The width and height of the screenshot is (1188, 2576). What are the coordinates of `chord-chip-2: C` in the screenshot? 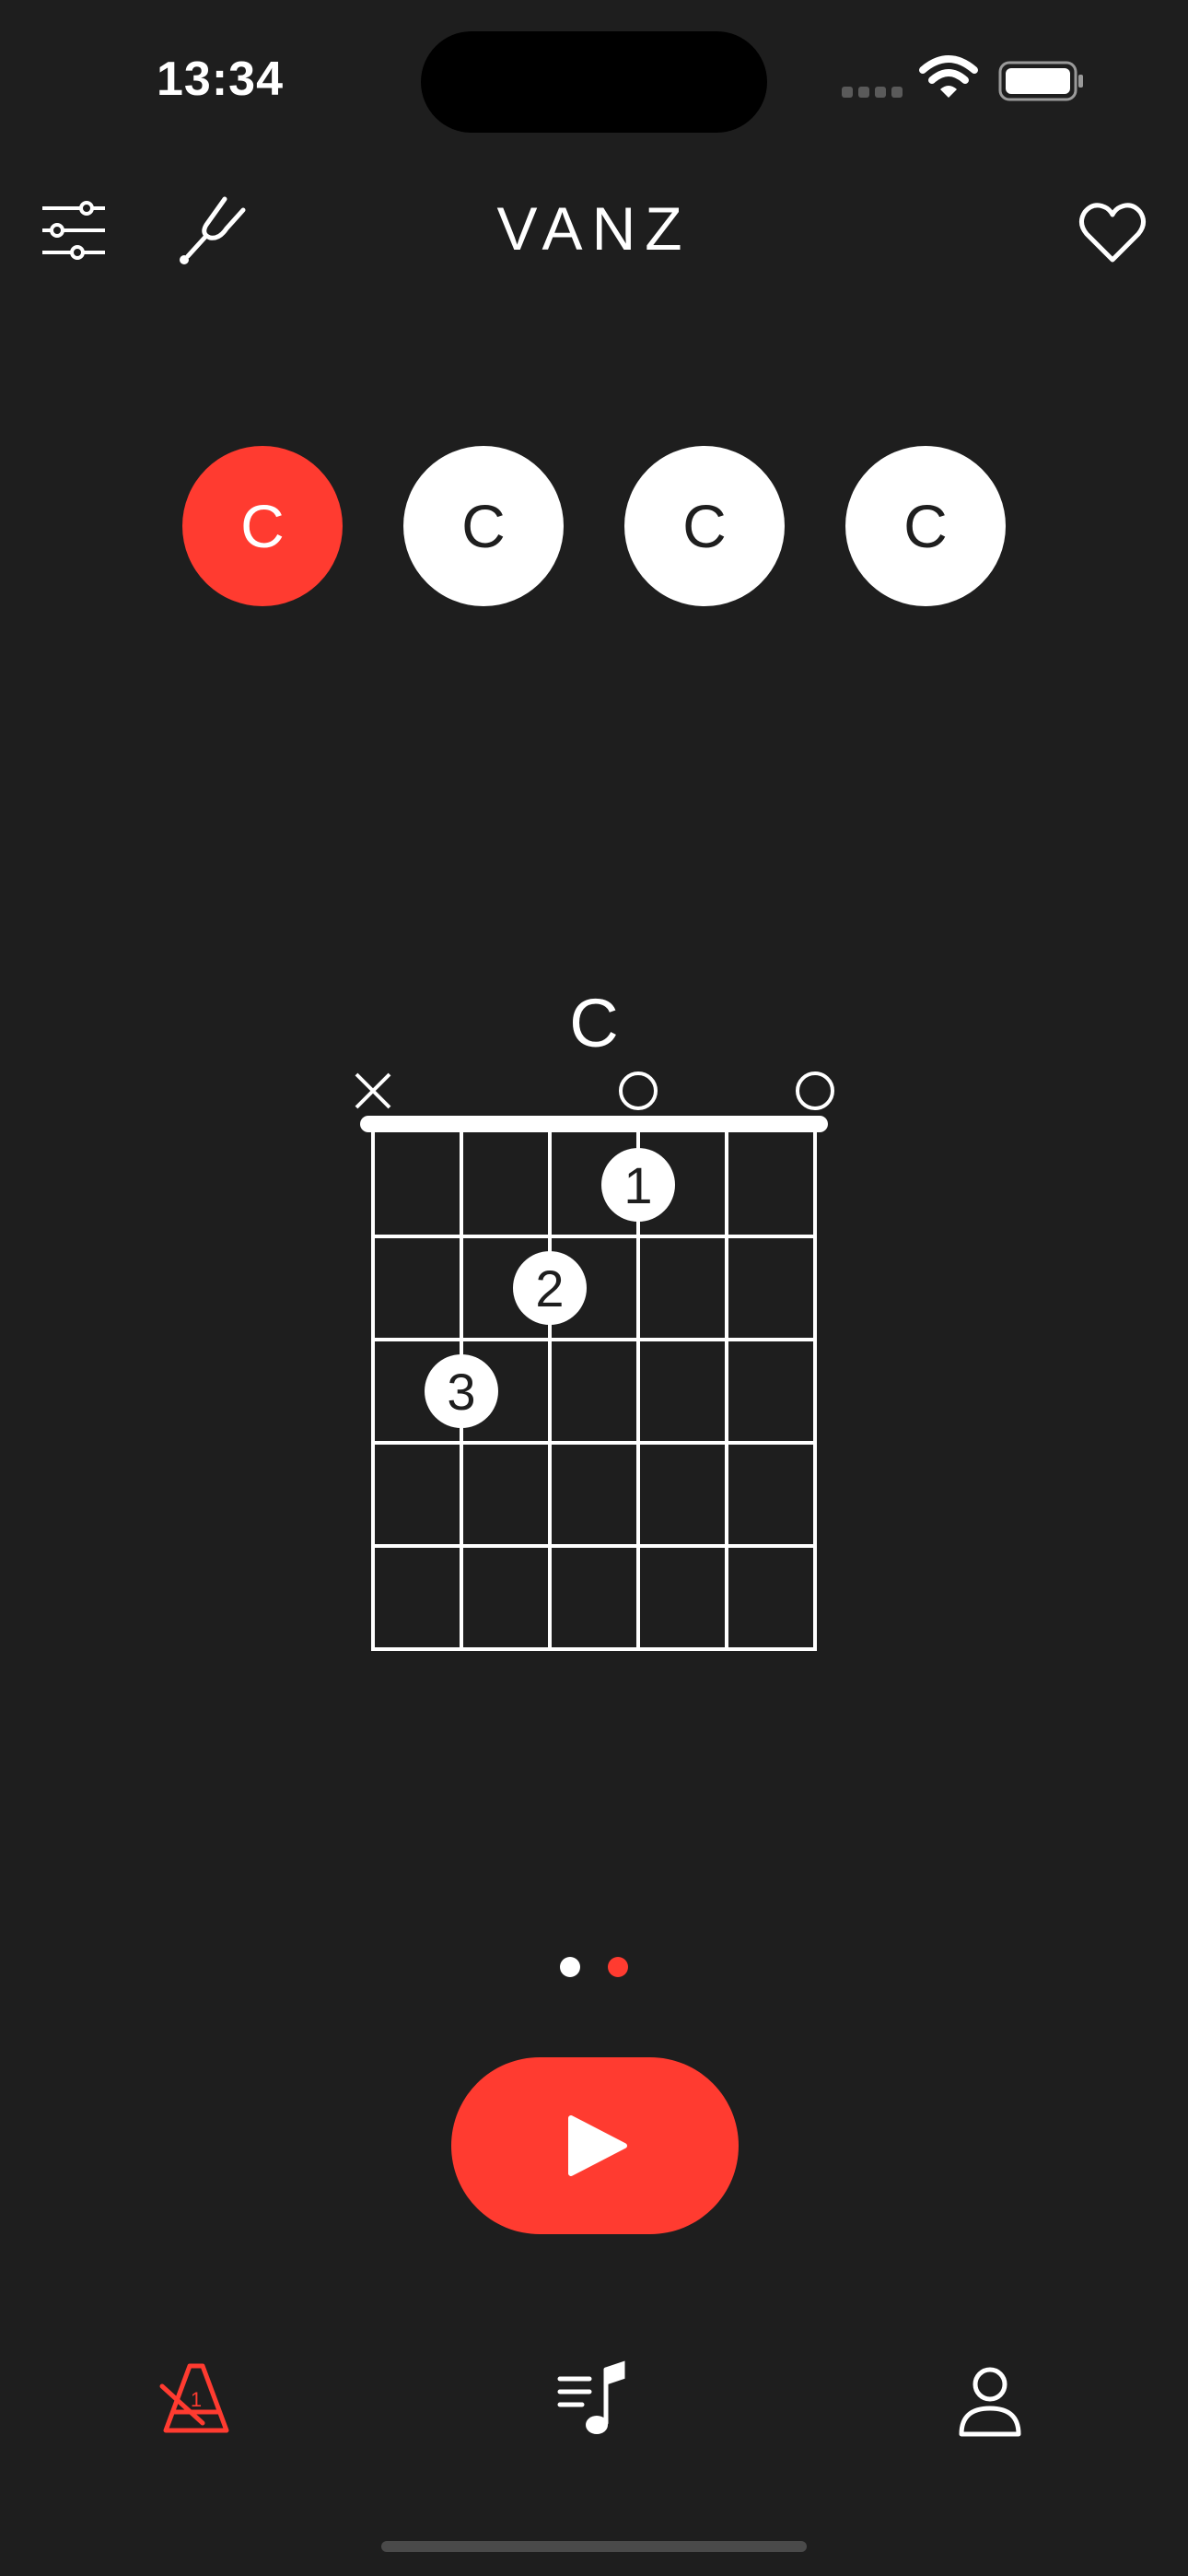 It's located at (483, 526).